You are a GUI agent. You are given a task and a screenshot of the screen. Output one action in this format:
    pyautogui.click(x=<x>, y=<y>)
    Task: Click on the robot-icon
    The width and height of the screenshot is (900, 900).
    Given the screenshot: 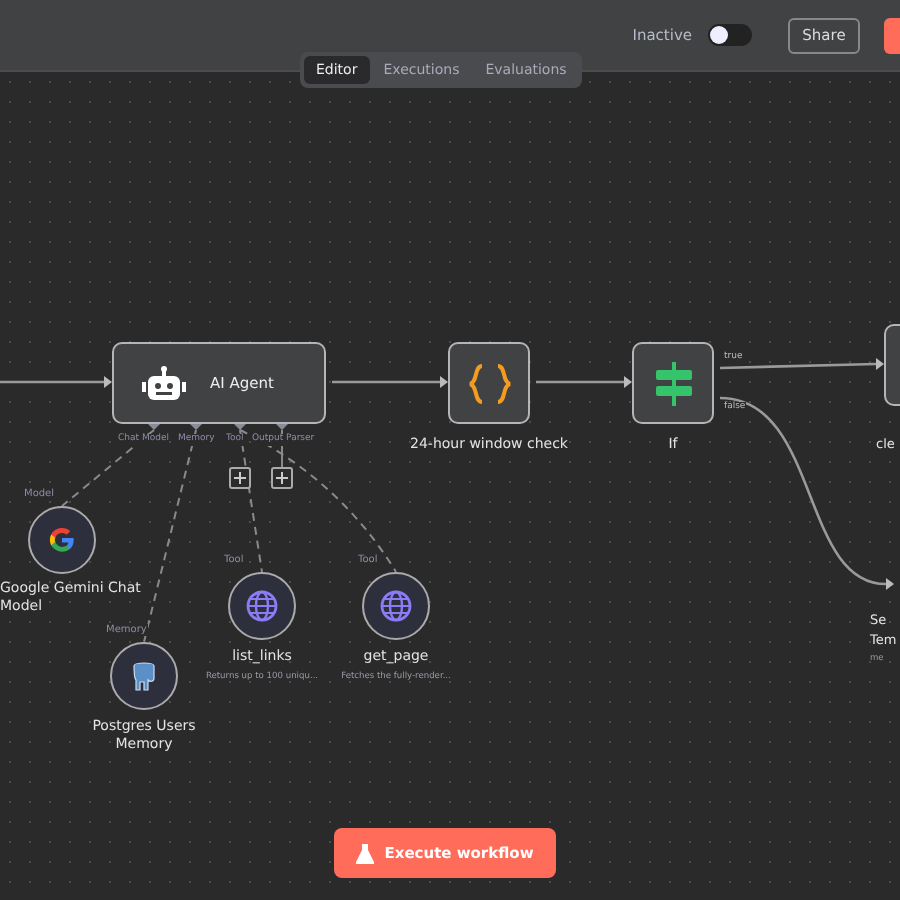 What is the action you would take?
    pyautogui.click(x=164, y=383)
    